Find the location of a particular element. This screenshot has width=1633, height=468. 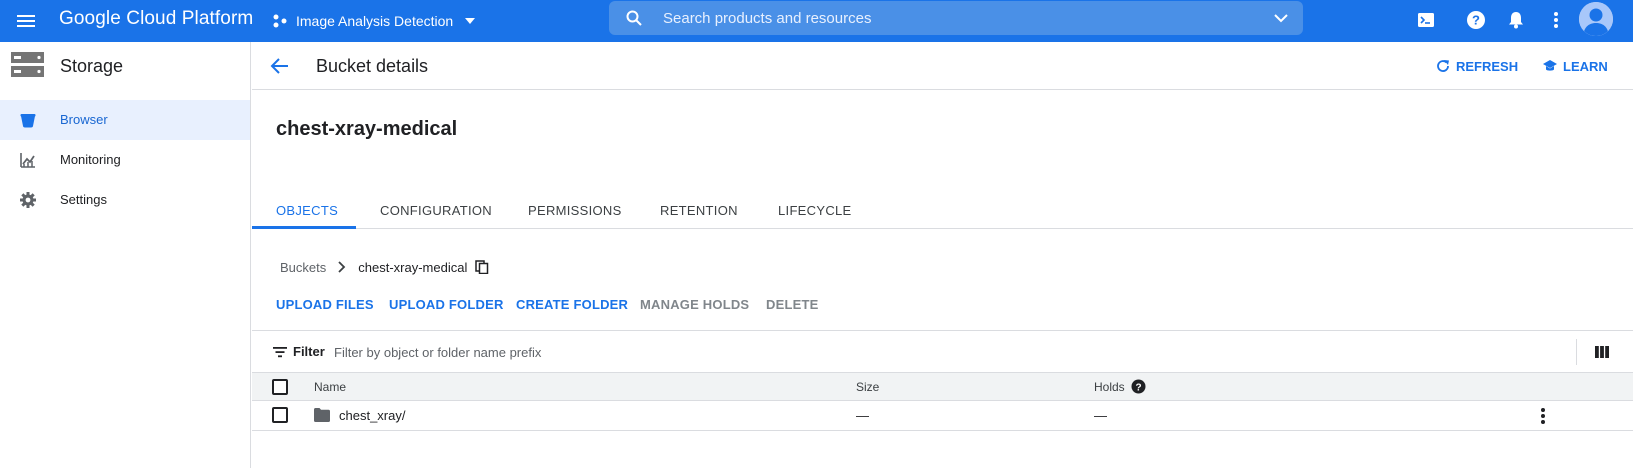

project-selector: Image Analysis Detection is located at coordinates (374, 21).